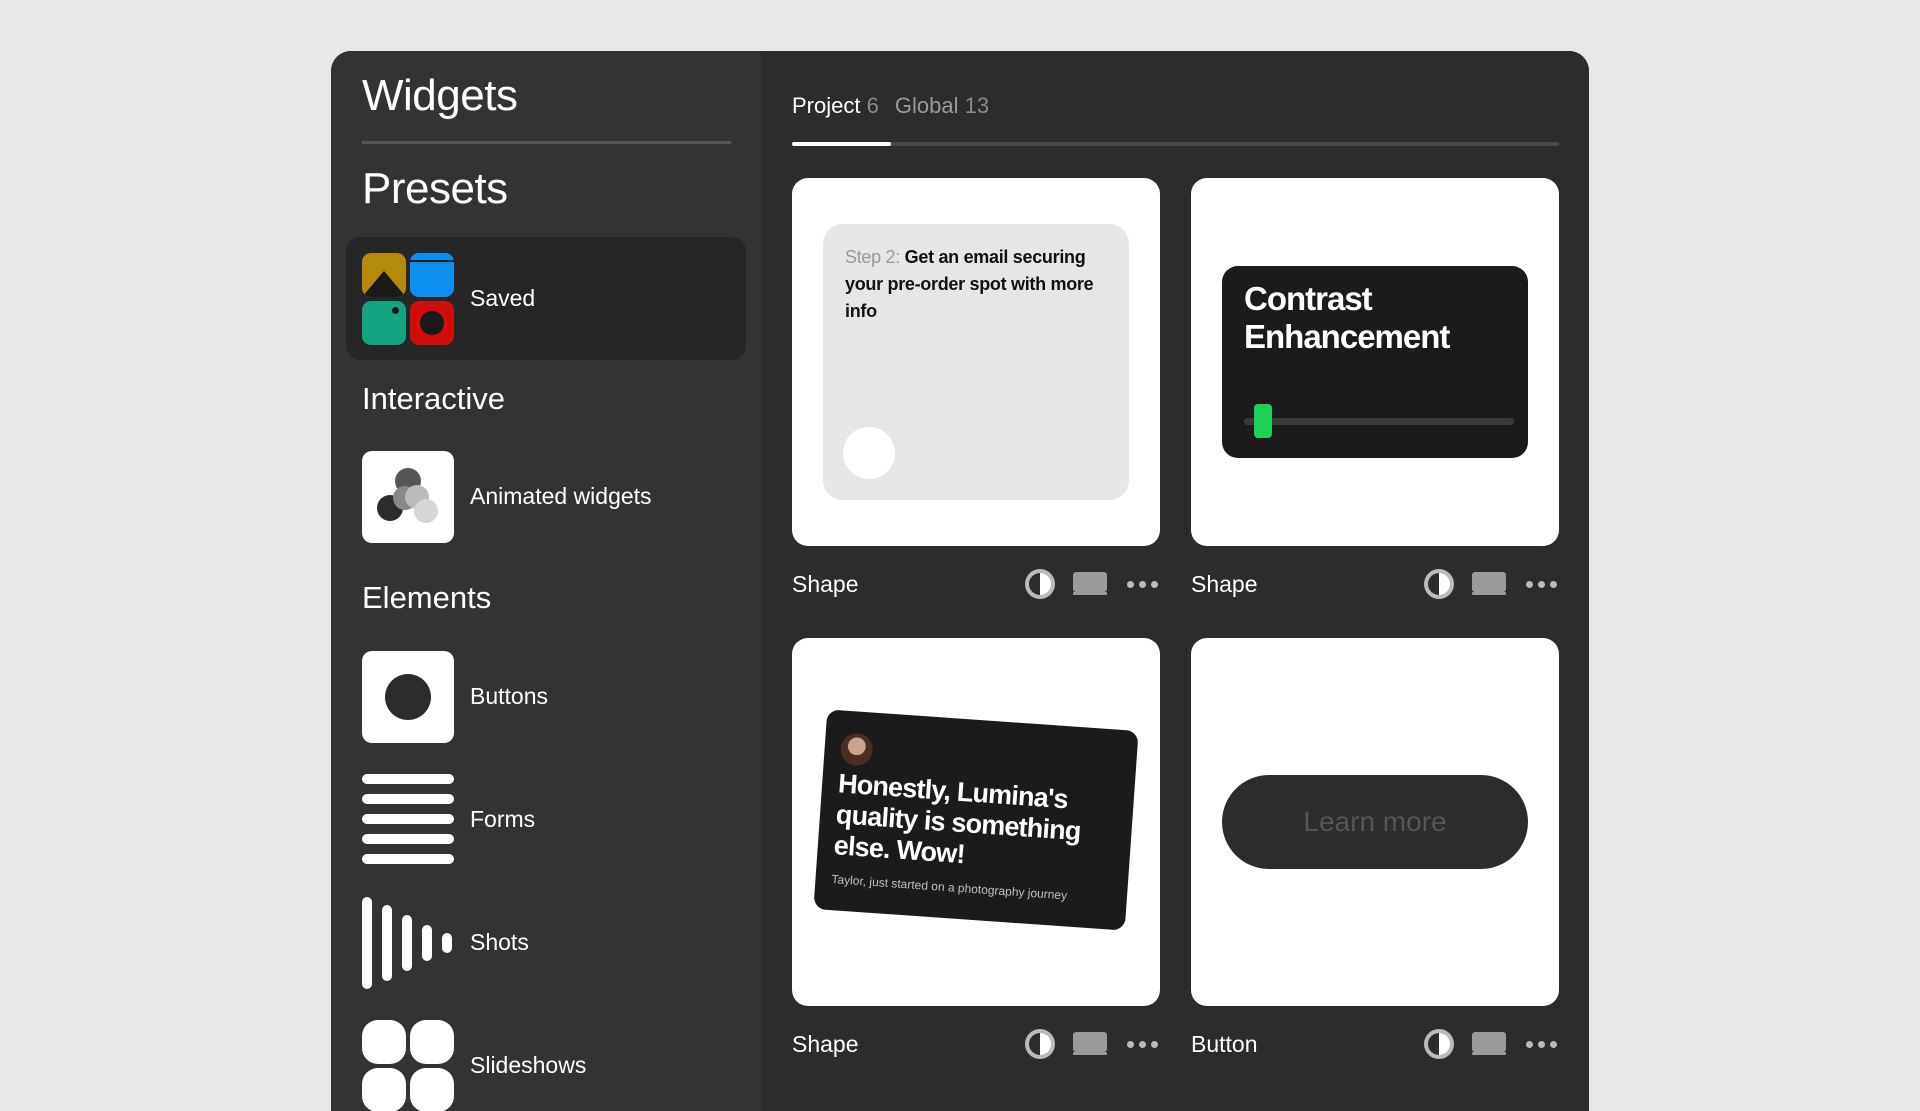  Describe the element at coordinates (502, 298) in the screenshot. I see `sidebar-item-label: Saved` at that location.